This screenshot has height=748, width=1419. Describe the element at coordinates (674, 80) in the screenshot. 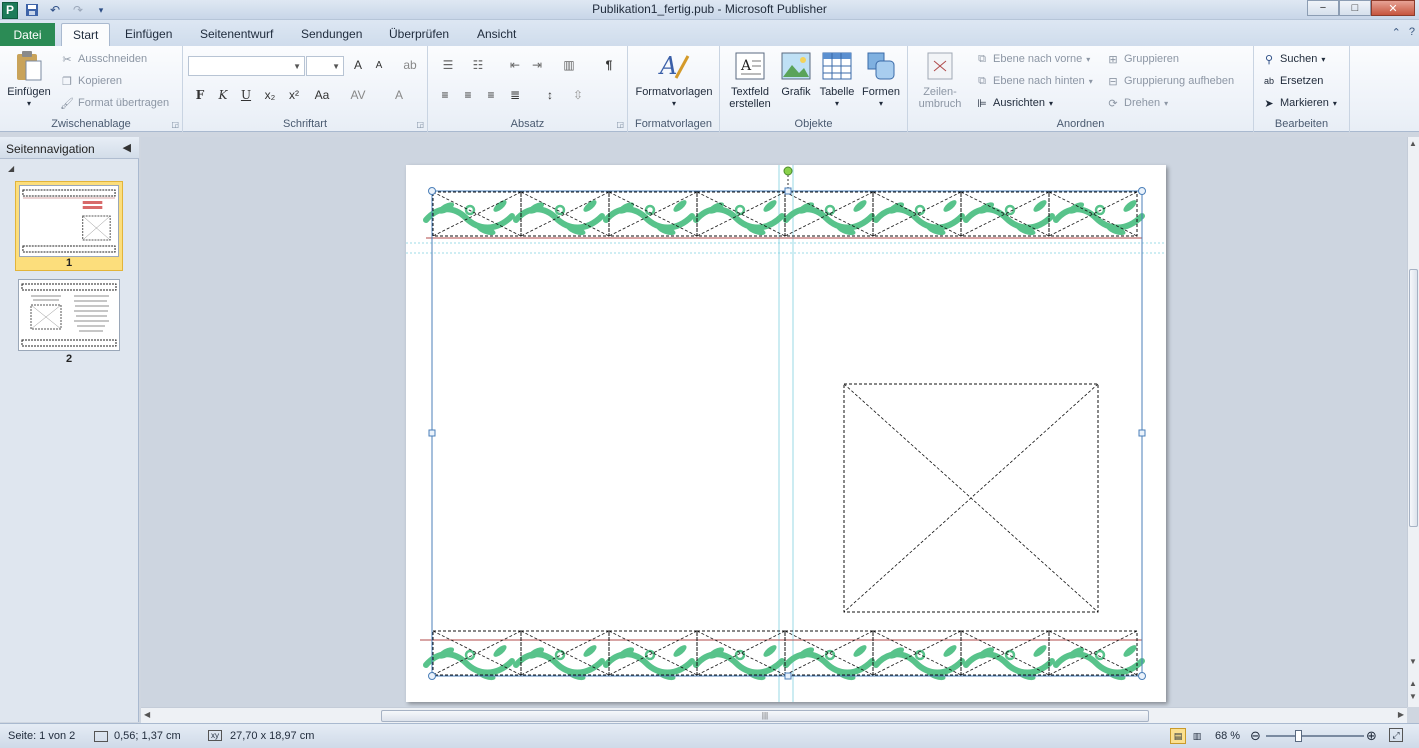

I see `styles-button: A Formatvorlagen ▾` at that location.